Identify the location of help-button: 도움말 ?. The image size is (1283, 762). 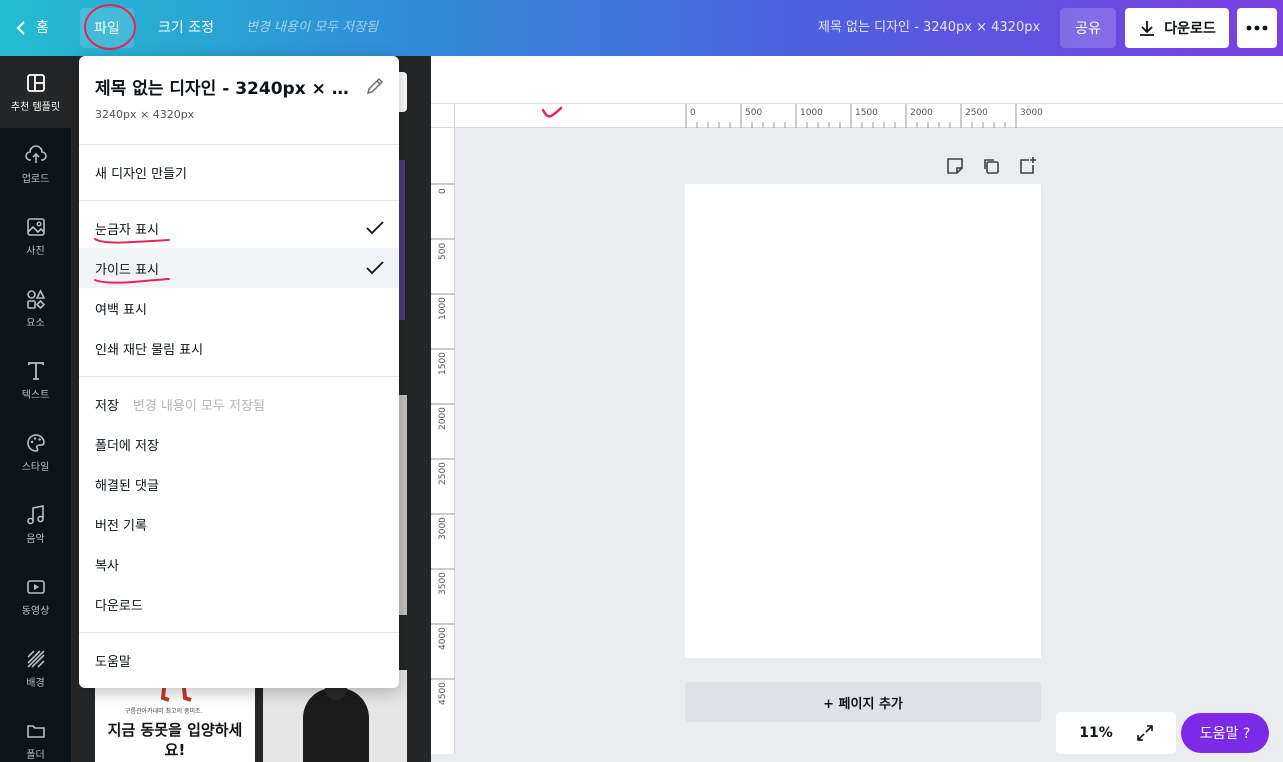
(1225, 733).